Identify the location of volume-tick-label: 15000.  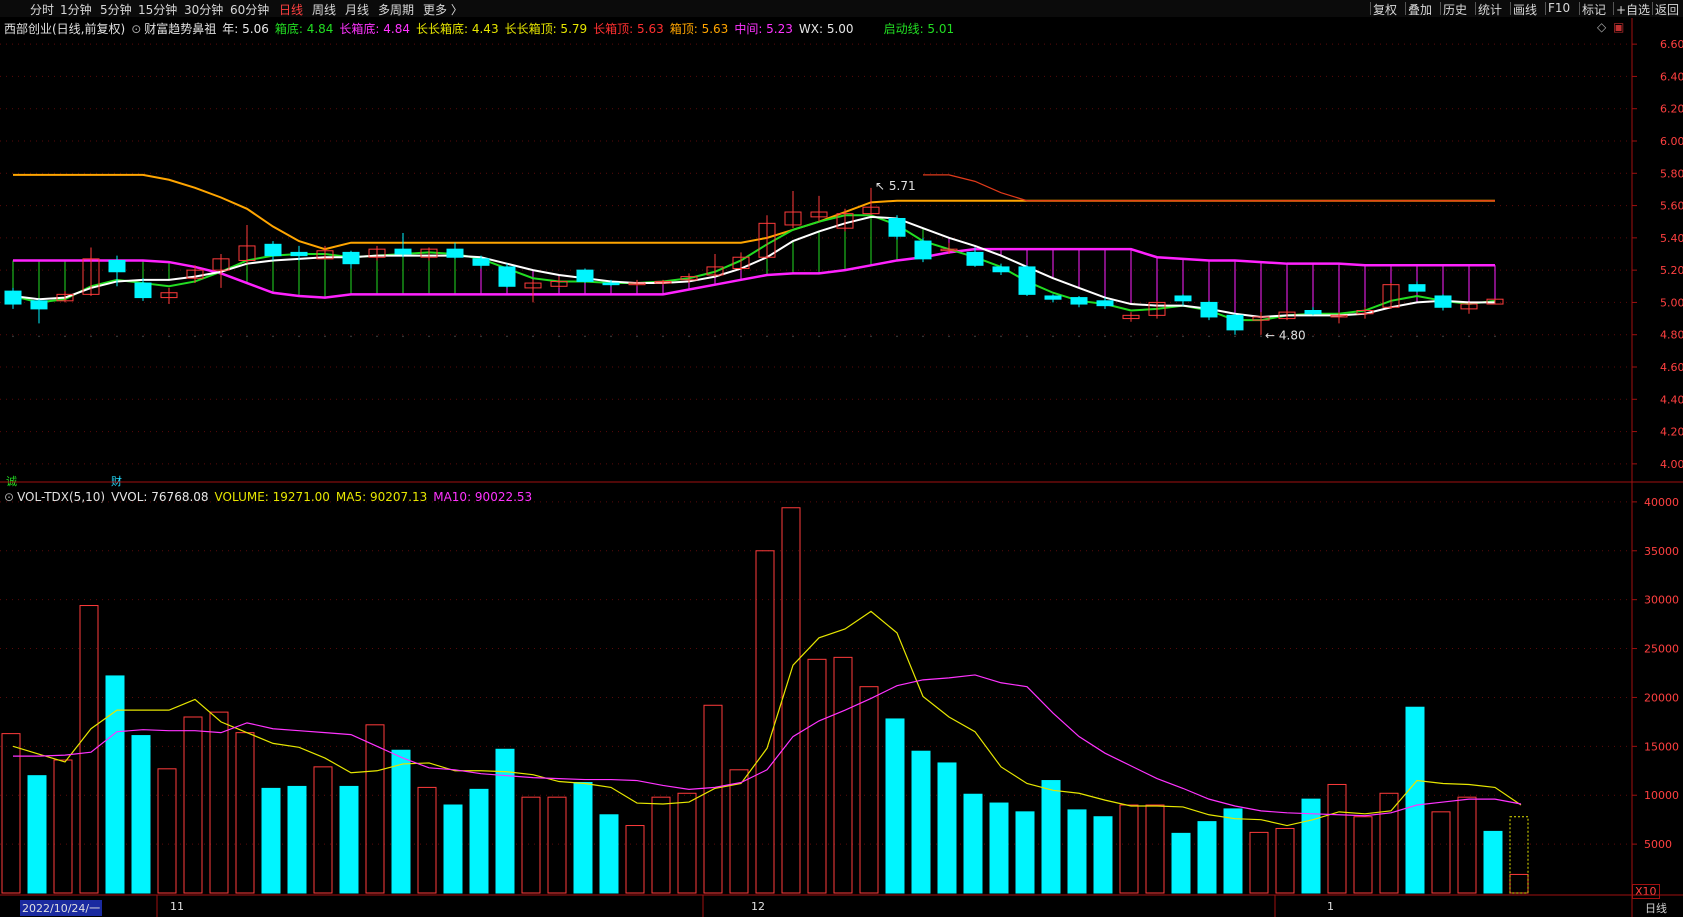
(1661, 746).